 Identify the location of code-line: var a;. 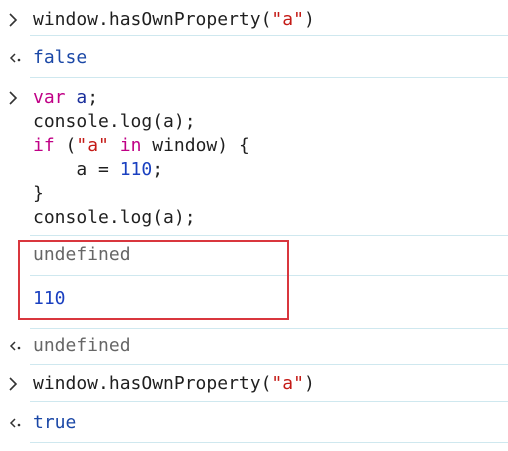
(66, 97).